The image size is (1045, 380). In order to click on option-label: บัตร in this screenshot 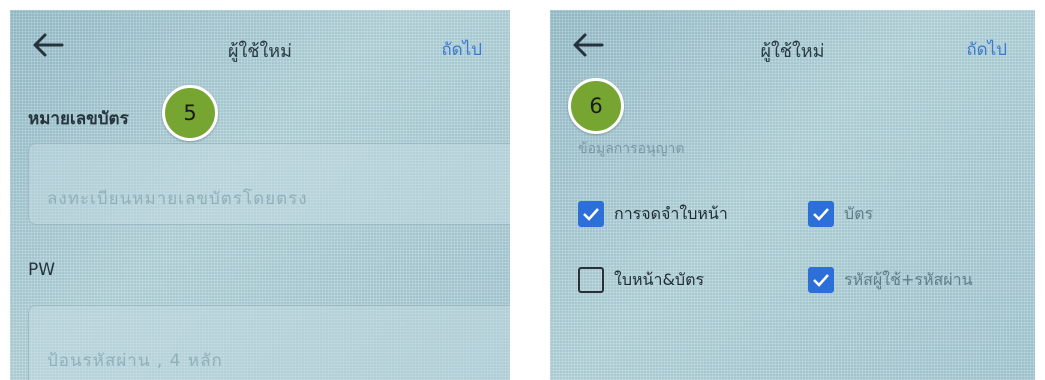, I will do `click(859, 213)`.